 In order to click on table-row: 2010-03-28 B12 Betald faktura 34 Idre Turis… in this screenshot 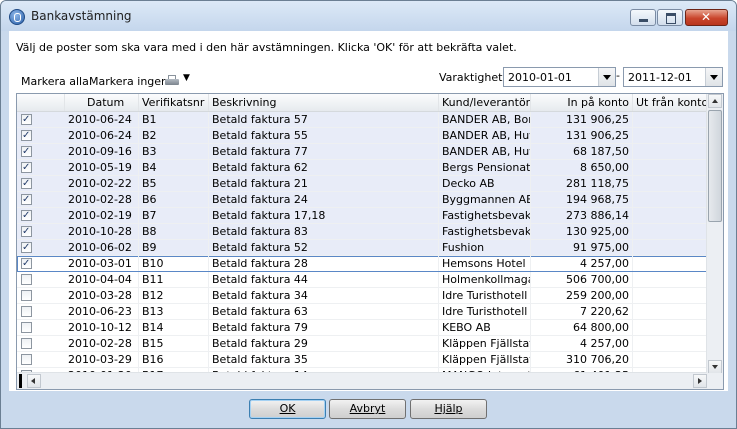, I will do `click(362, 296)`.